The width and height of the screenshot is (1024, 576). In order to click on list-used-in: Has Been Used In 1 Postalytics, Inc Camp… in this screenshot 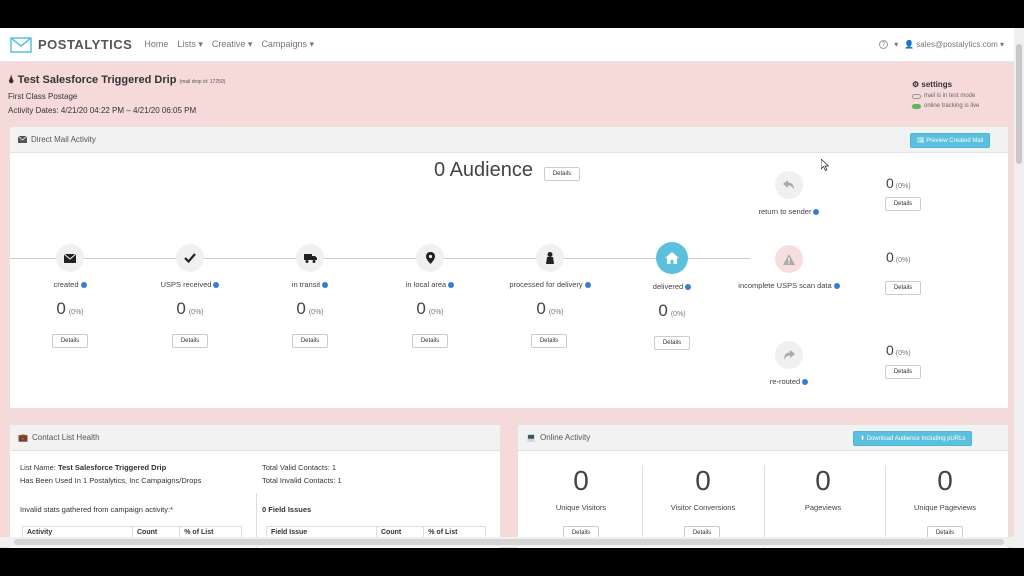, I will do `click(111, 480)`.